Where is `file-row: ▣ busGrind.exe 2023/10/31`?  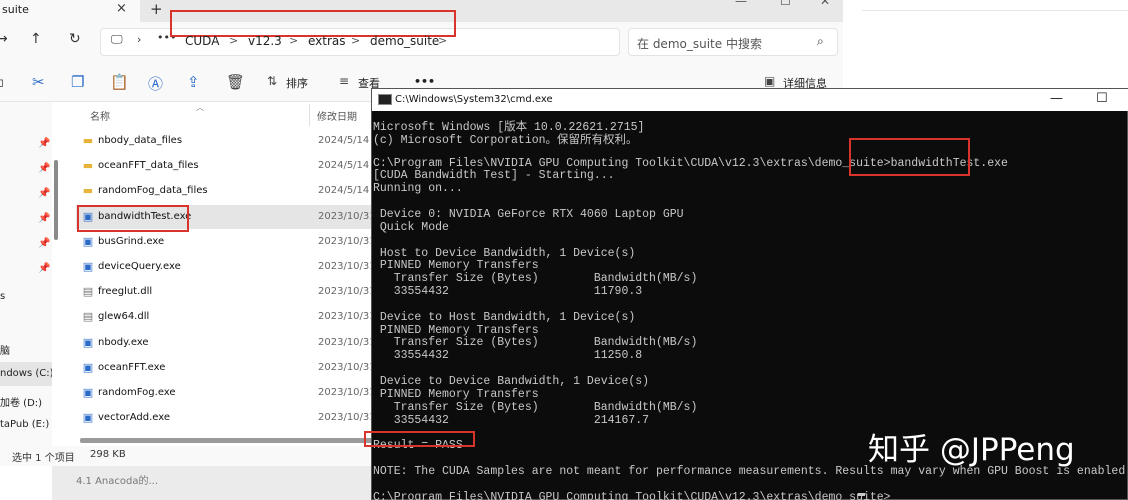 file-row: ▣ busGrind.exe 2023/10/31 is located at coordinates (226, 242).